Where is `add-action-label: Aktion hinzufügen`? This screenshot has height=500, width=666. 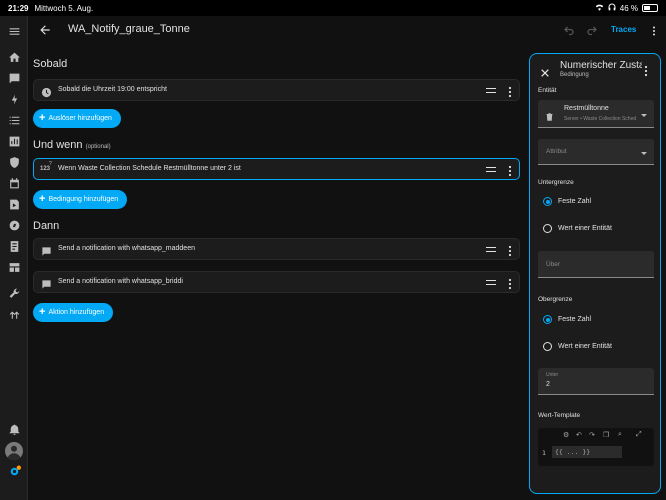 add-action-label: Aktion hinzufügen is located at coordinates (76, 312).